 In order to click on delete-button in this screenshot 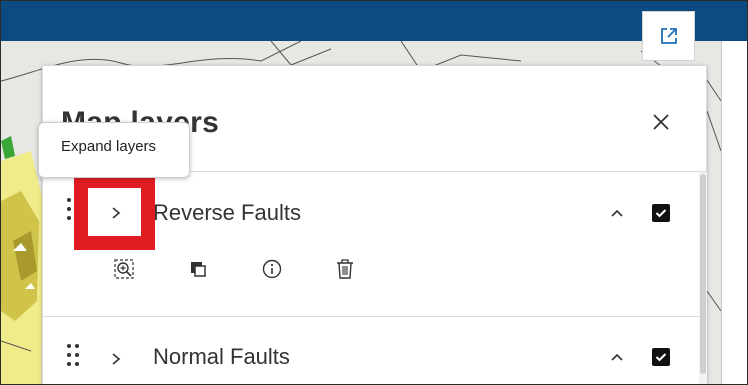, I will do `click(345, 269)`.